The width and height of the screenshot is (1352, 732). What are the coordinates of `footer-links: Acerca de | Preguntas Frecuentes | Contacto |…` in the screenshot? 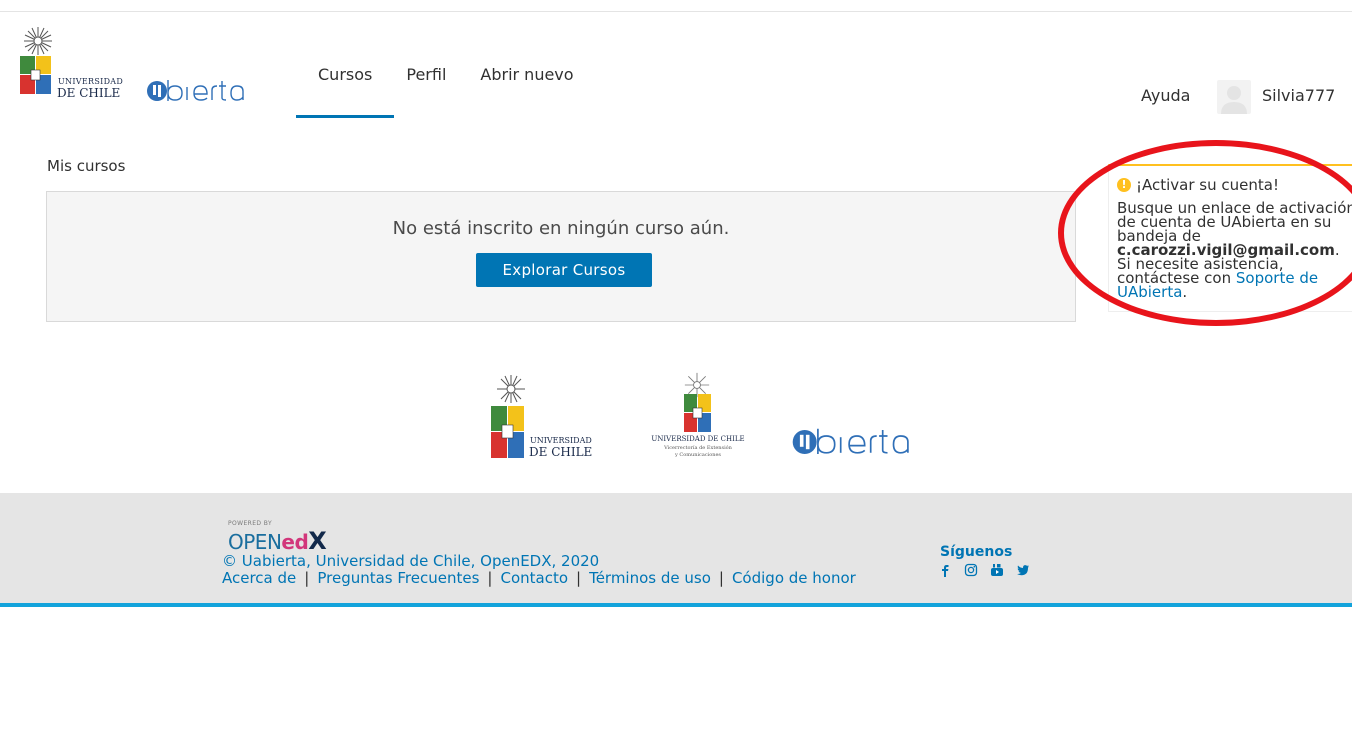 It's located at (539, 578).